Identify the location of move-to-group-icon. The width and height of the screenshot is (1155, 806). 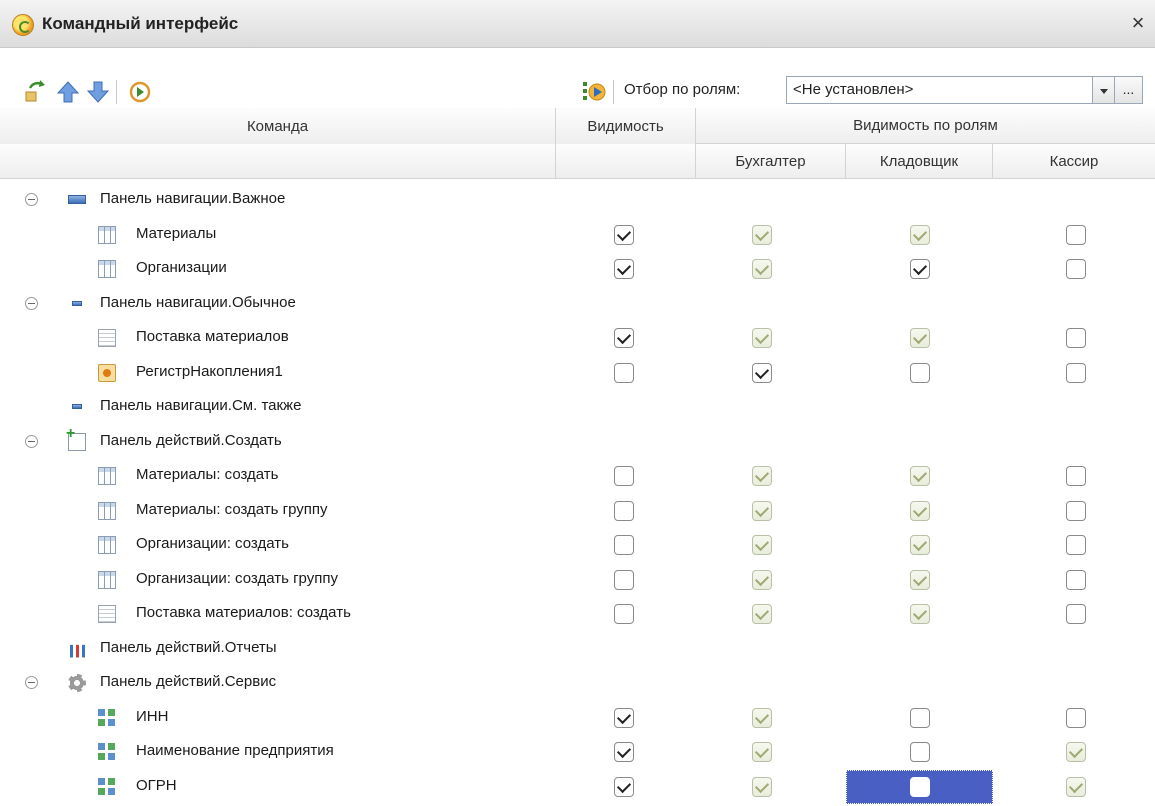
(36, 92).